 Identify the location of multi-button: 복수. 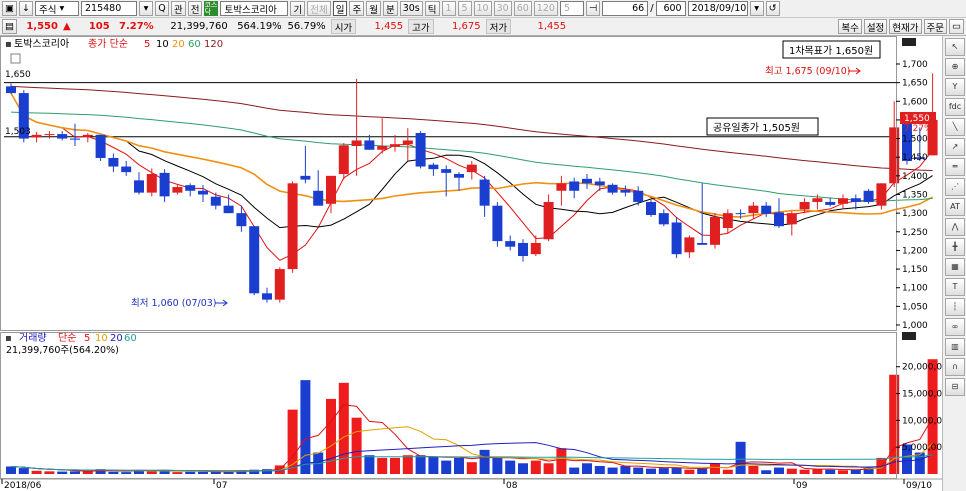
(850, 26).